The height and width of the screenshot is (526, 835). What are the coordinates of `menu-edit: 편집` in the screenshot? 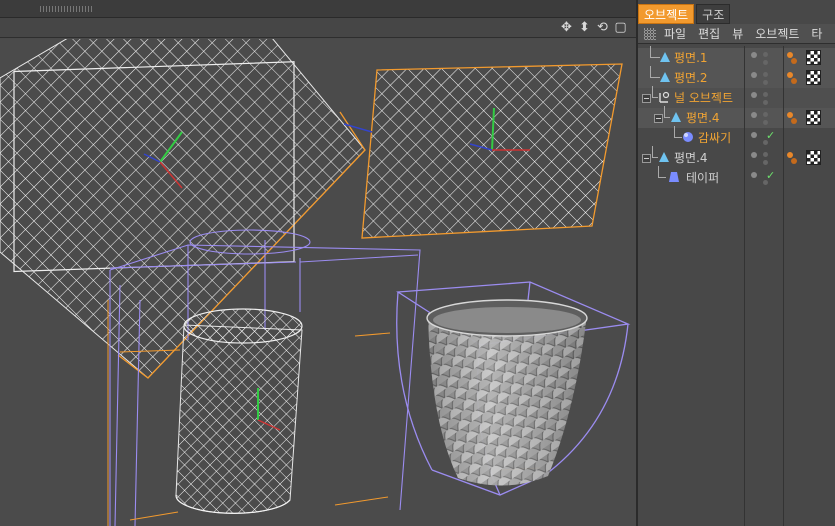 It's located at (709, 33).